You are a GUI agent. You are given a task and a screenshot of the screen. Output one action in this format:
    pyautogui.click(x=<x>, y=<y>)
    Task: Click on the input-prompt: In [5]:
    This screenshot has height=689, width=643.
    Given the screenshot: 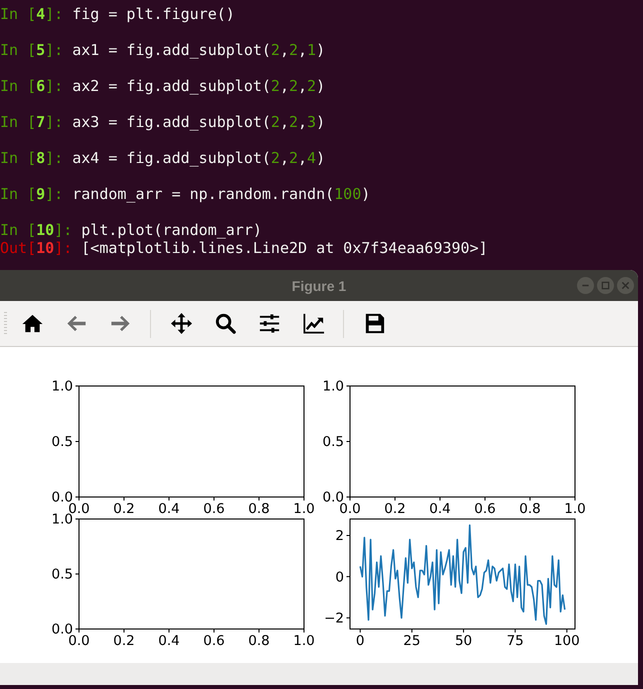 What is the action you would take?
    pyautogui.click(x=32, y=50)
    